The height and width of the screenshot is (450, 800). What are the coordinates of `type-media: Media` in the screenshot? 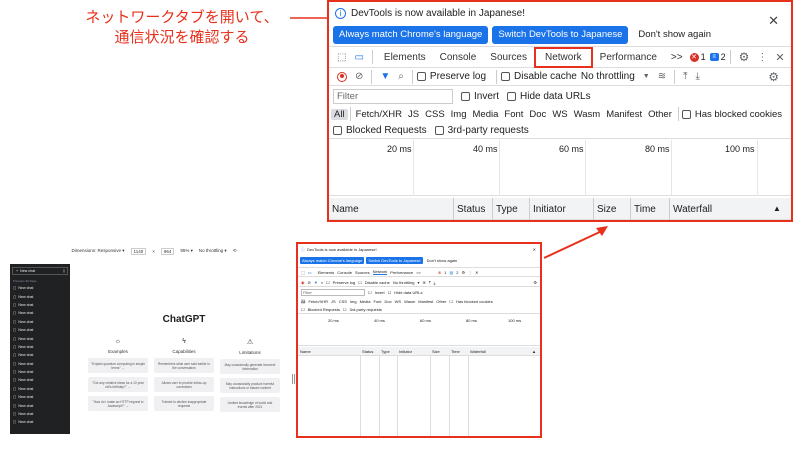 It's located at (486, 114).